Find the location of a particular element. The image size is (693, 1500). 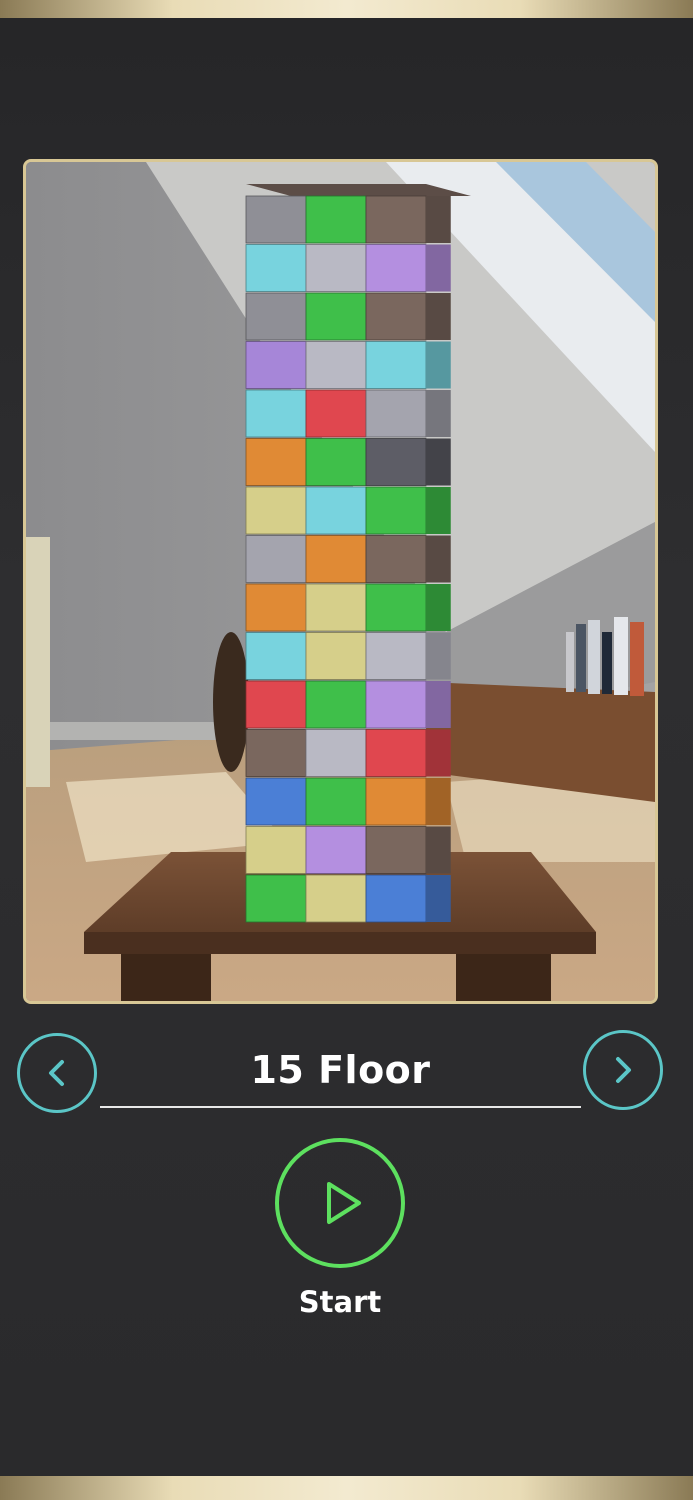

floor-count-label: 15 Floor is located at coordinates (340, 1070).